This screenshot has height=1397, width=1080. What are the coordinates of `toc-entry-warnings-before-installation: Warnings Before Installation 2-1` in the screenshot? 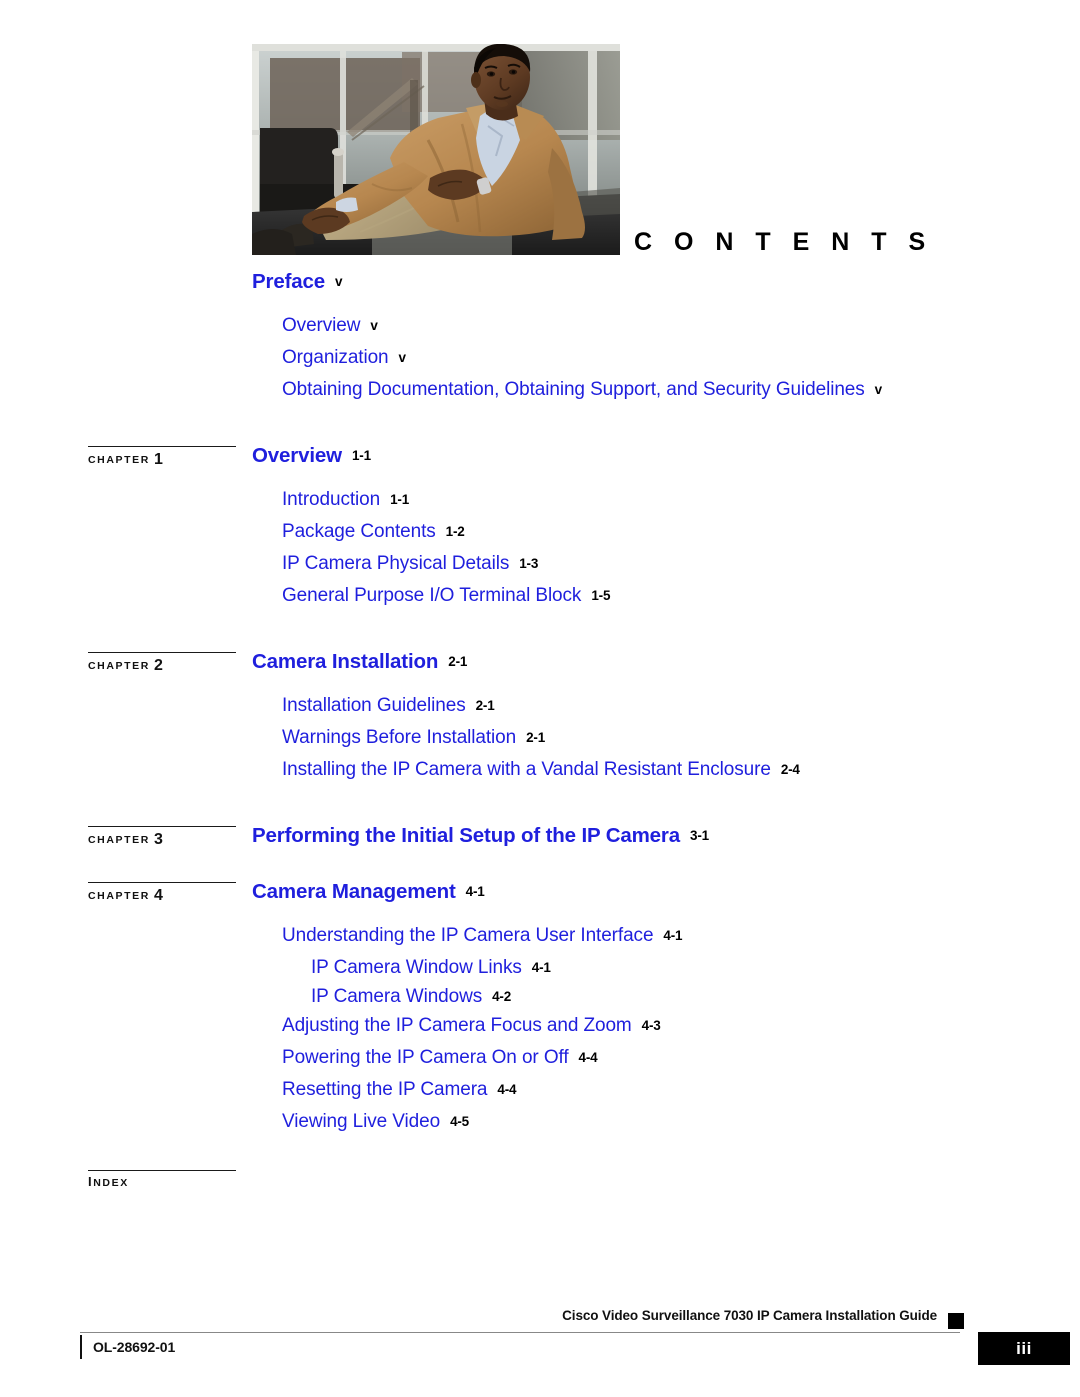 It's located at (540, 744).